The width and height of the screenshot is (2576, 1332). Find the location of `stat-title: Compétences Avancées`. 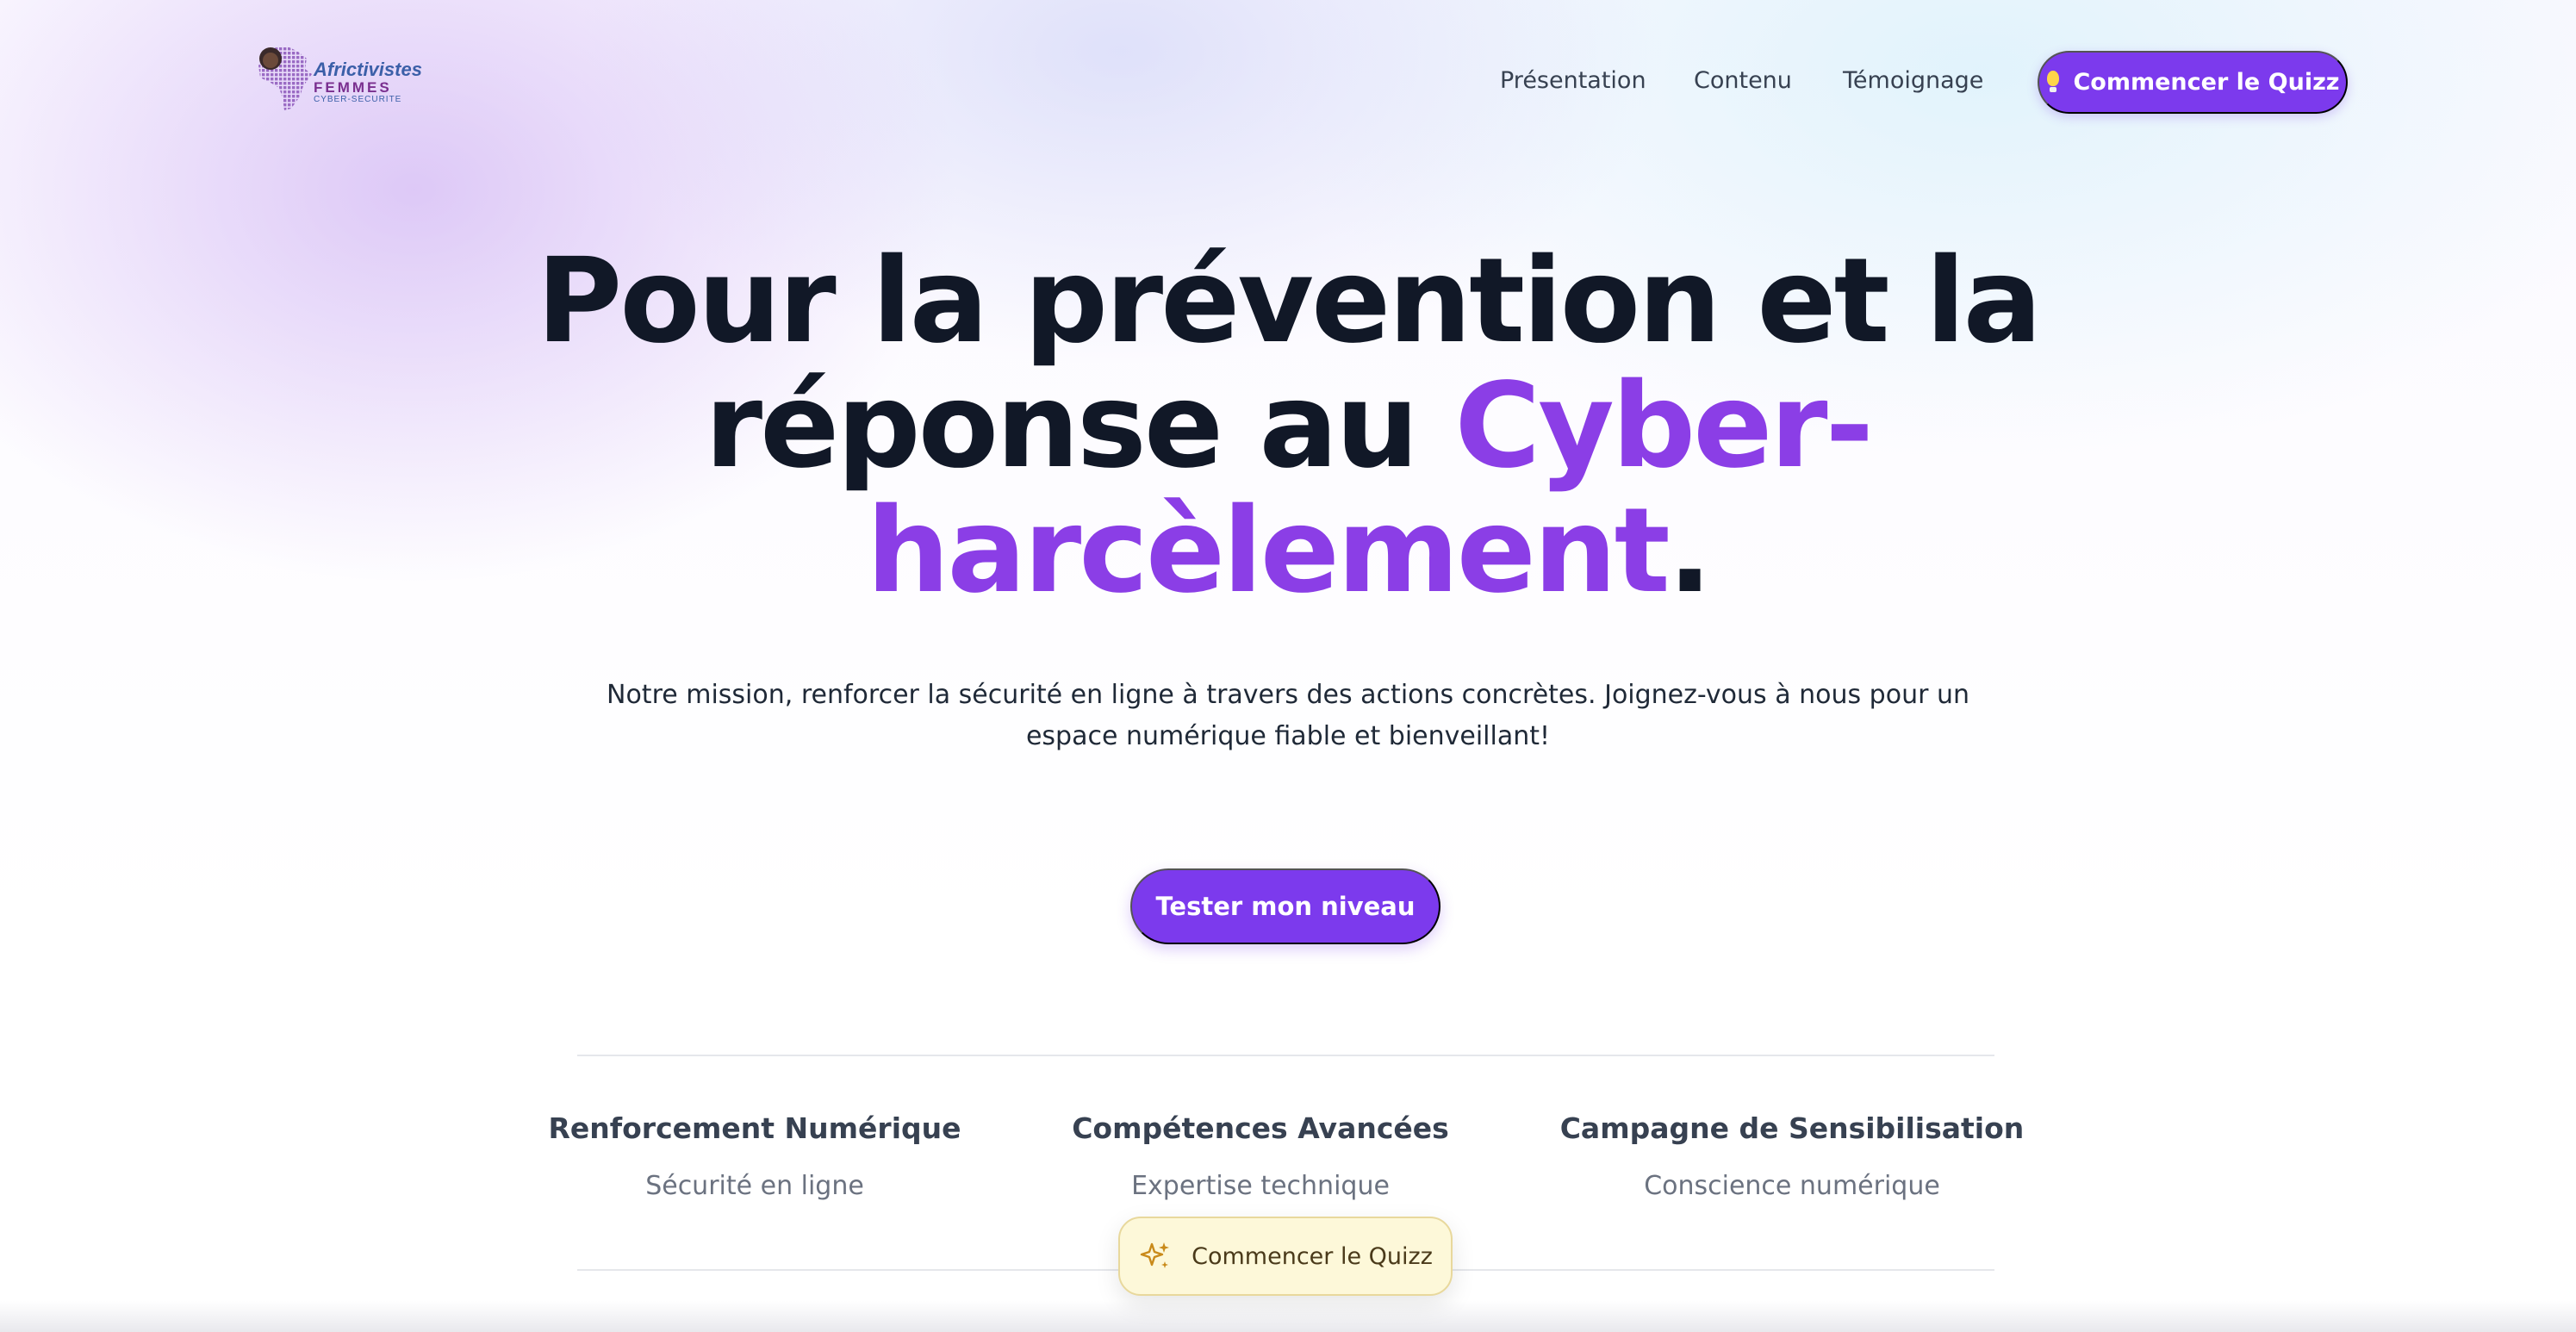

stat-title: Compétences Avancées is located at coordinates (1261, 1128).